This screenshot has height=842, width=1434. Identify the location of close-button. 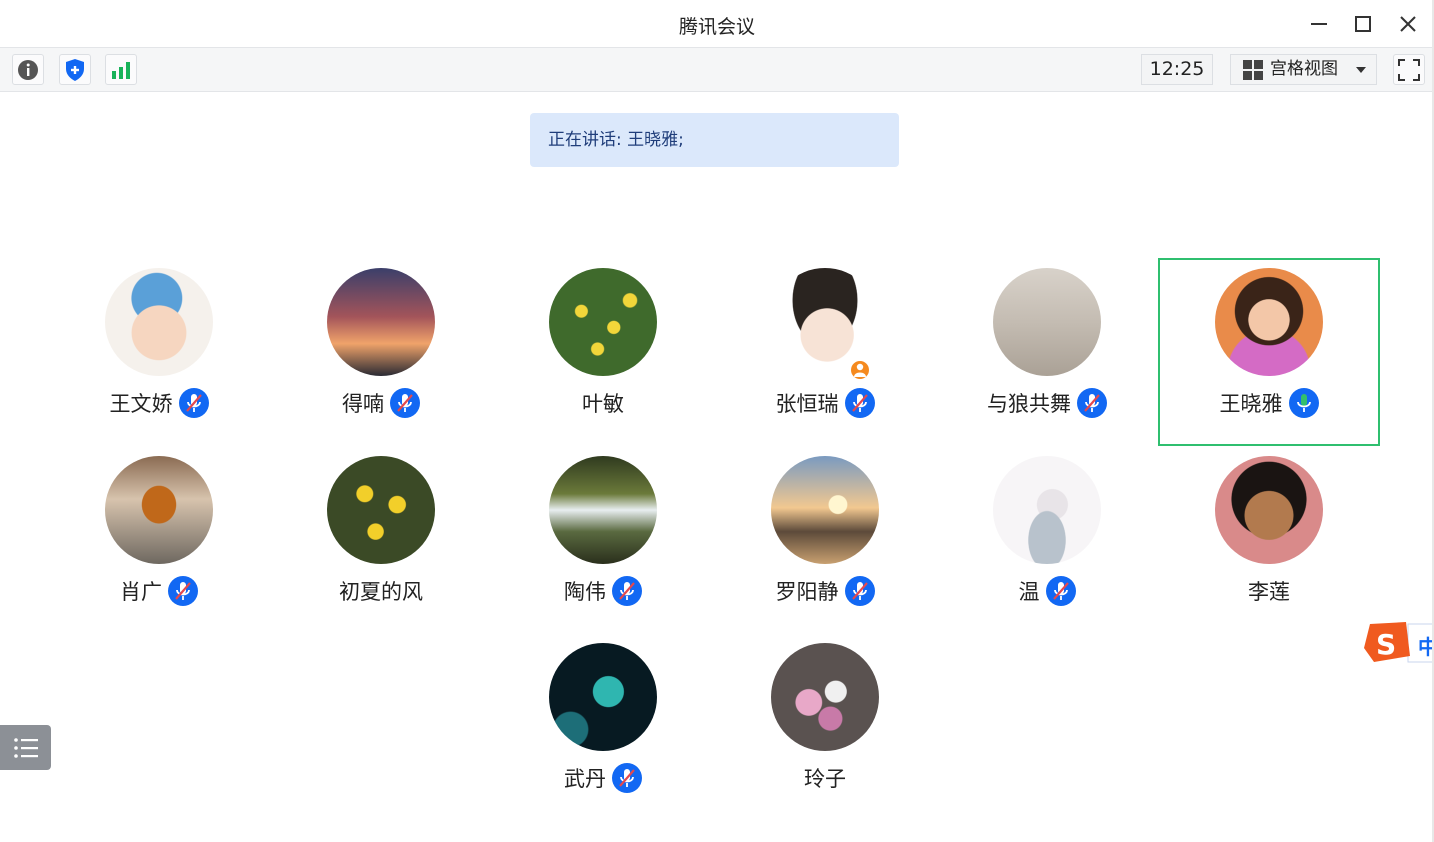
(1408, 24).